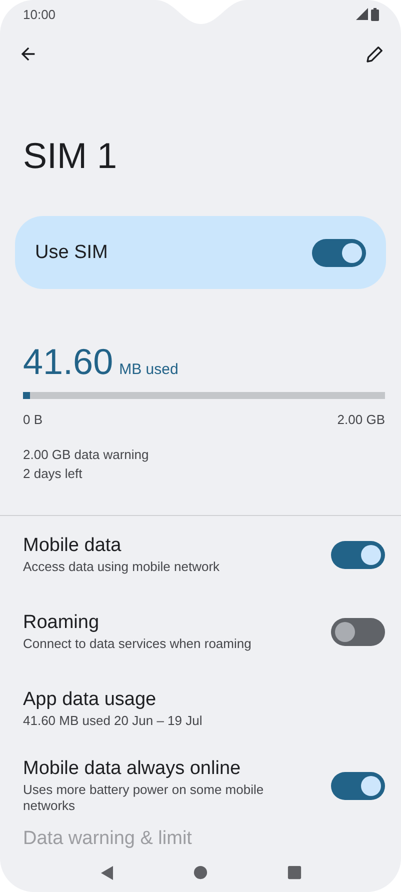 The image size is (401, 892). Describe the element at coordinates (39, 14) in the screenshot. I see `status-time: 10:00` at that location.